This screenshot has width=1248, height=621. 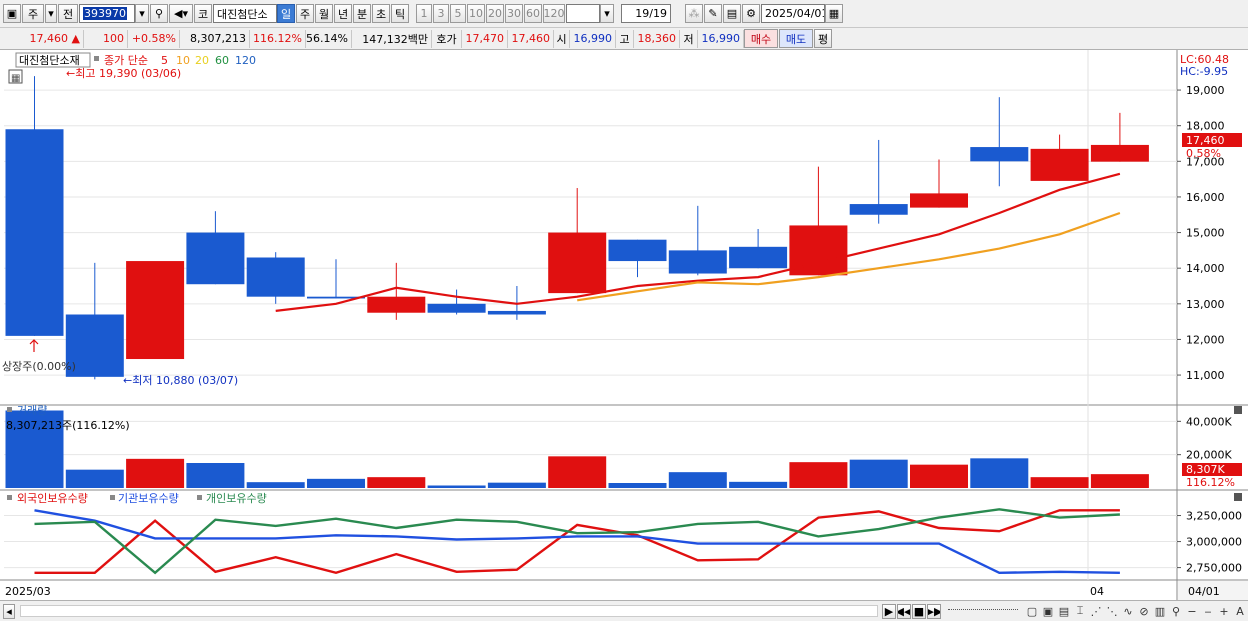 What do you see at coordinates (694, 13) in the screenshot?
I see `link-icon: ⁂` at bounding box center [694, 13].